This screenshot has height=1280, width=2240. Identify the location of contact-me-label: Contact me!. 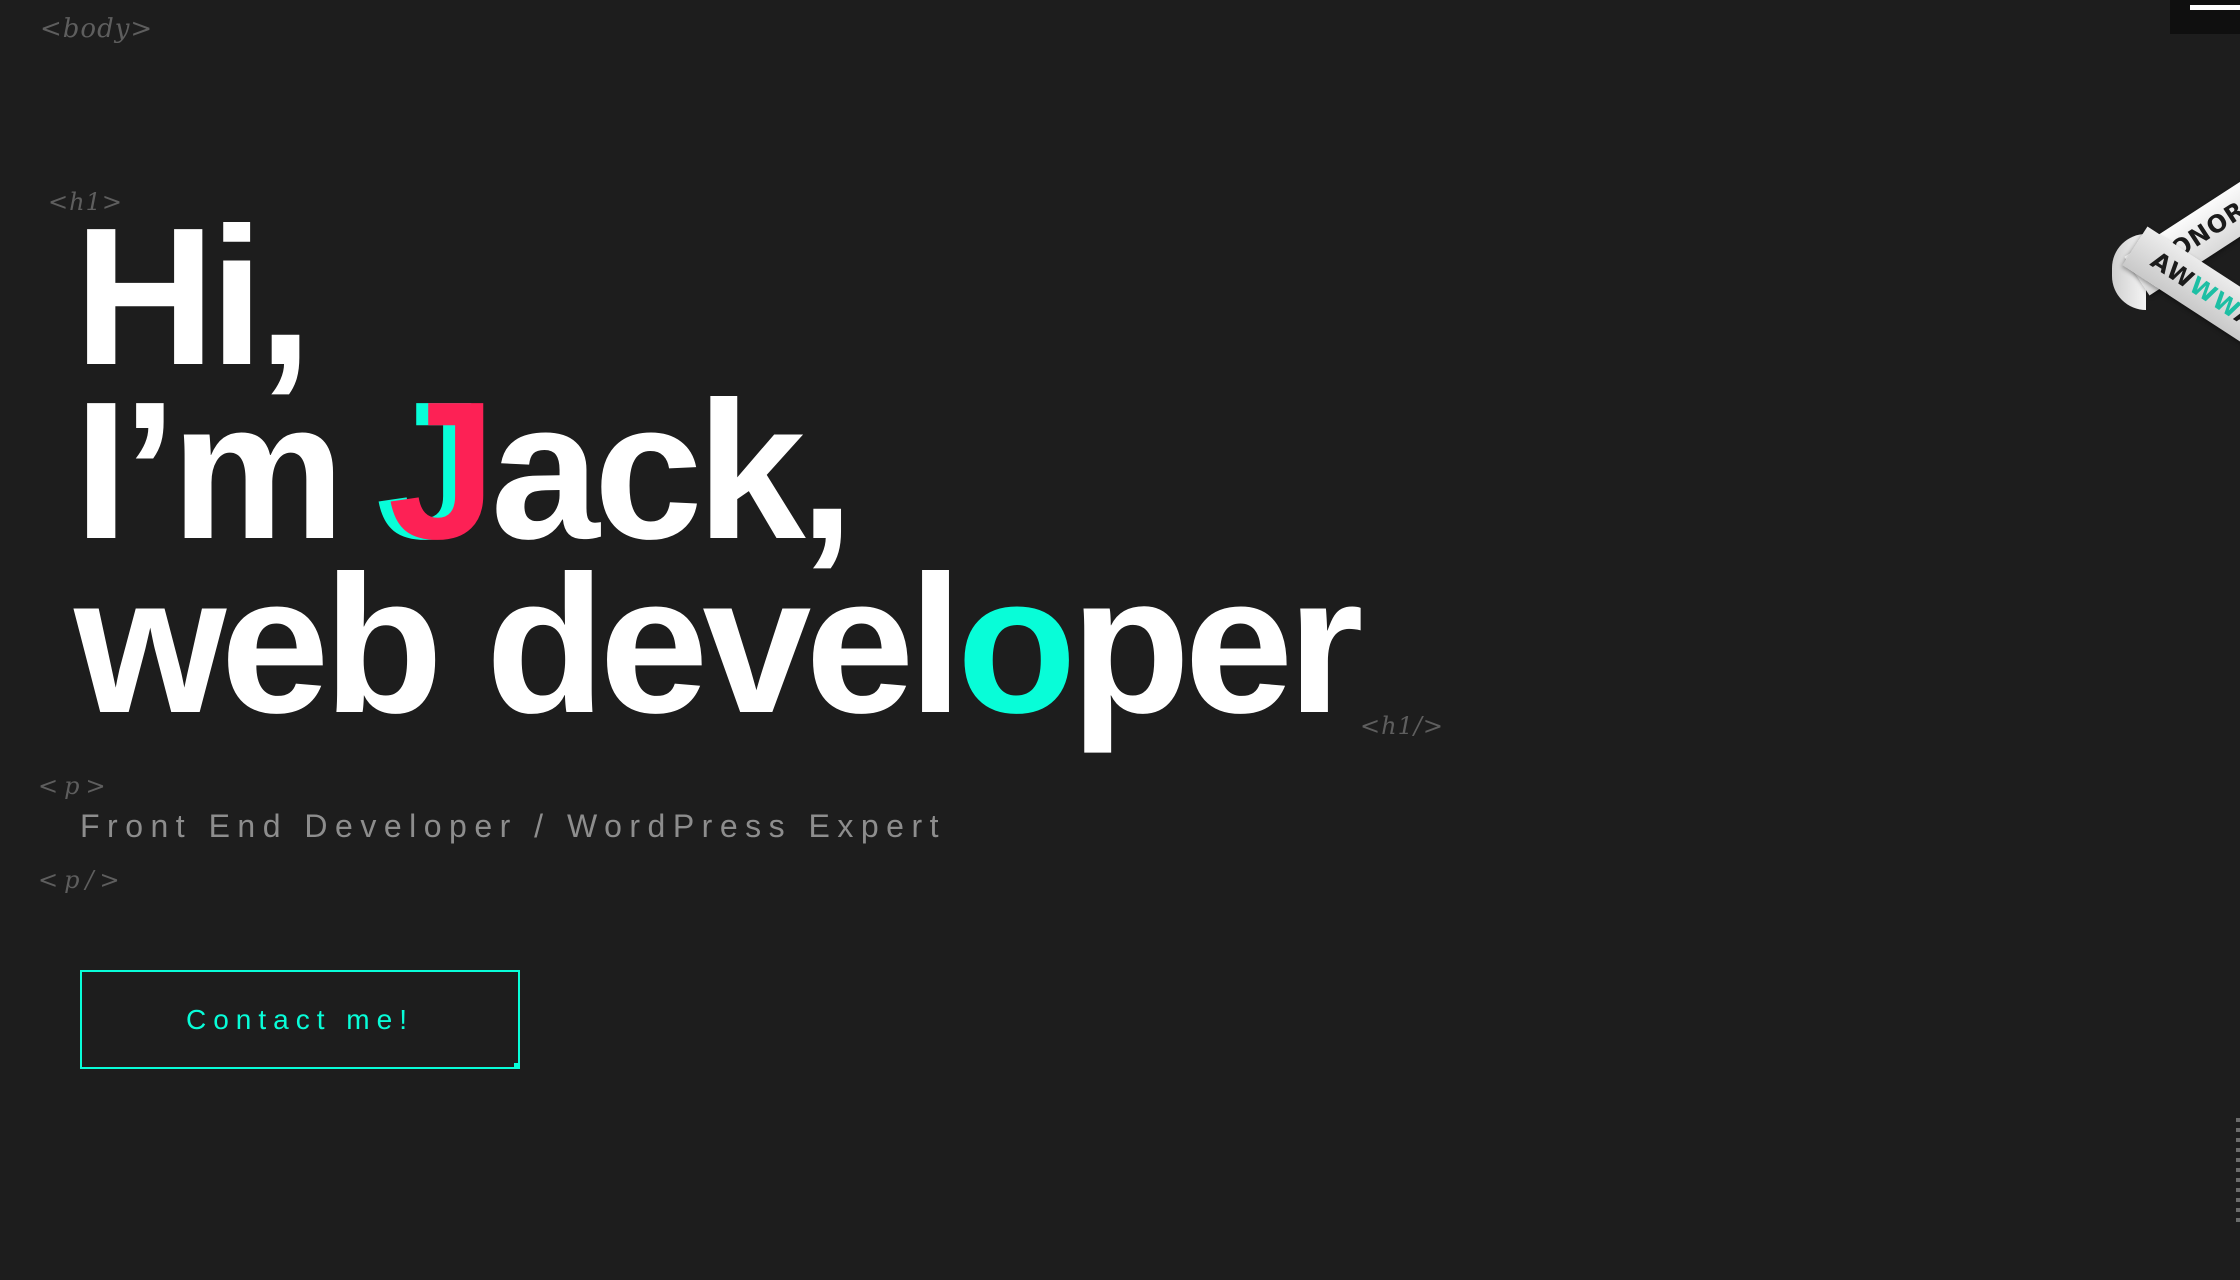
(300, 1019).